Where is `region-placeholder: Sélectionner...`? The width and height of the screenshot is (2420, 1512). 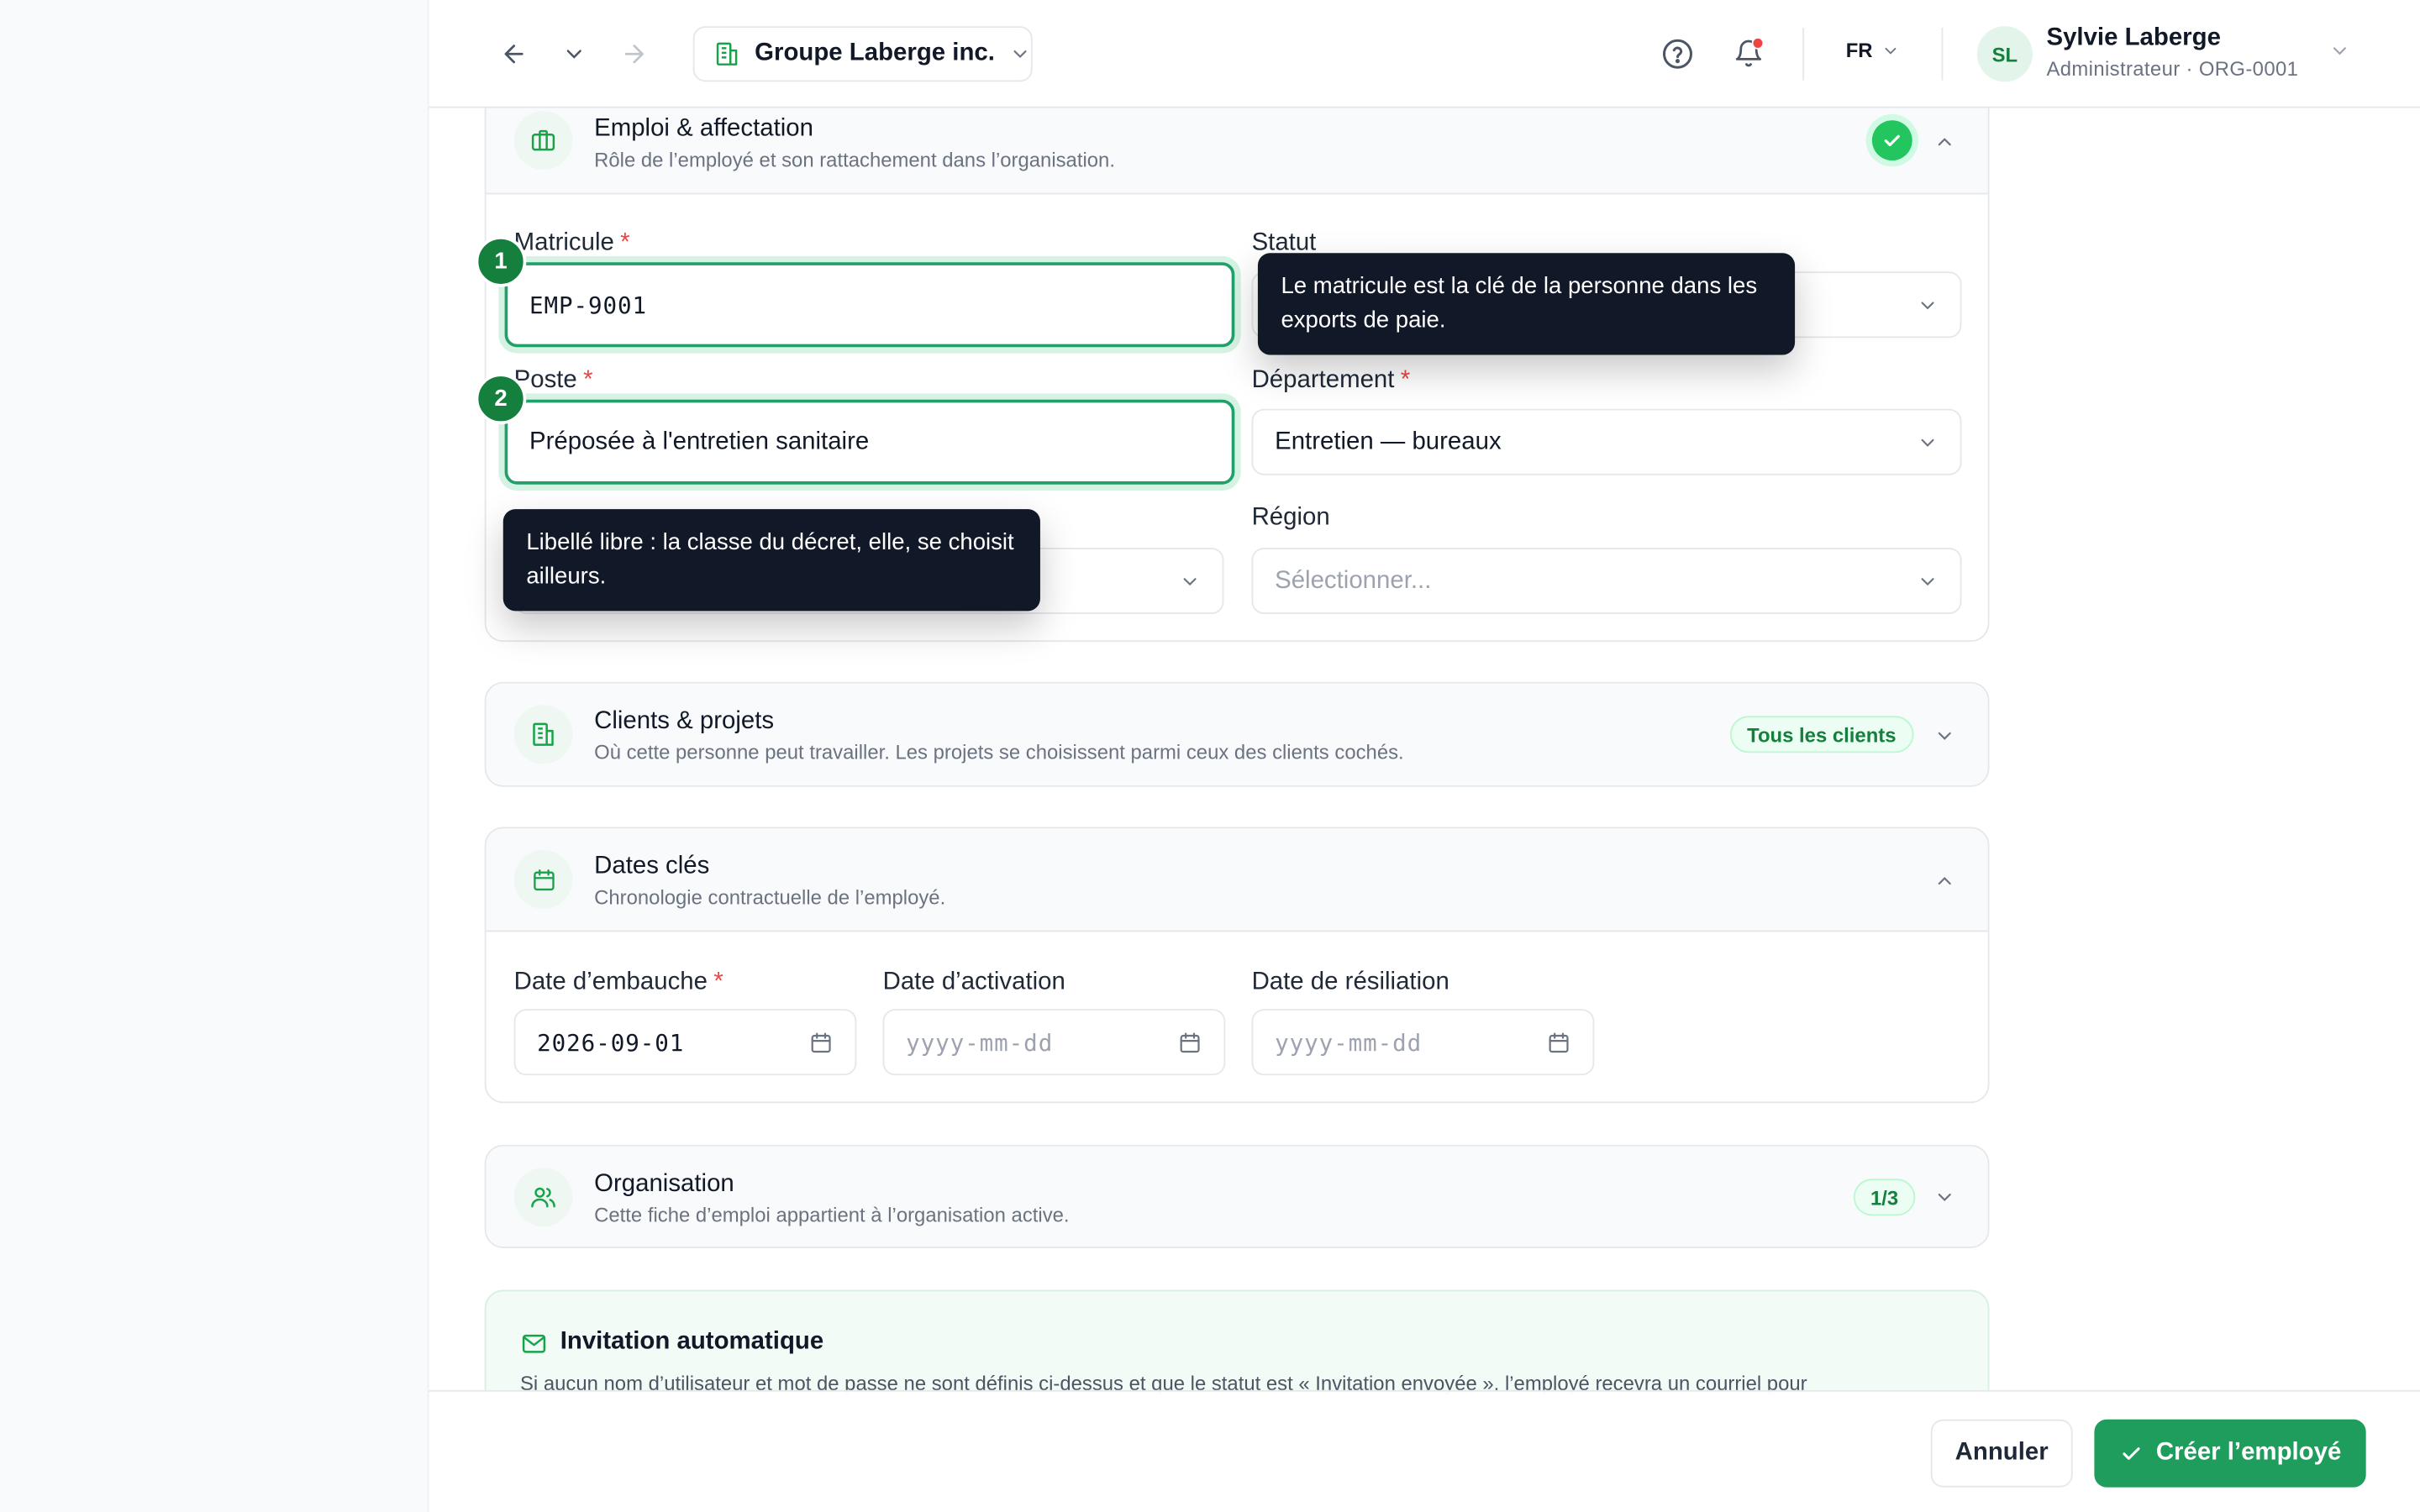 region-placeholder: Sélectionner... is located at coordinates (1353, 580).